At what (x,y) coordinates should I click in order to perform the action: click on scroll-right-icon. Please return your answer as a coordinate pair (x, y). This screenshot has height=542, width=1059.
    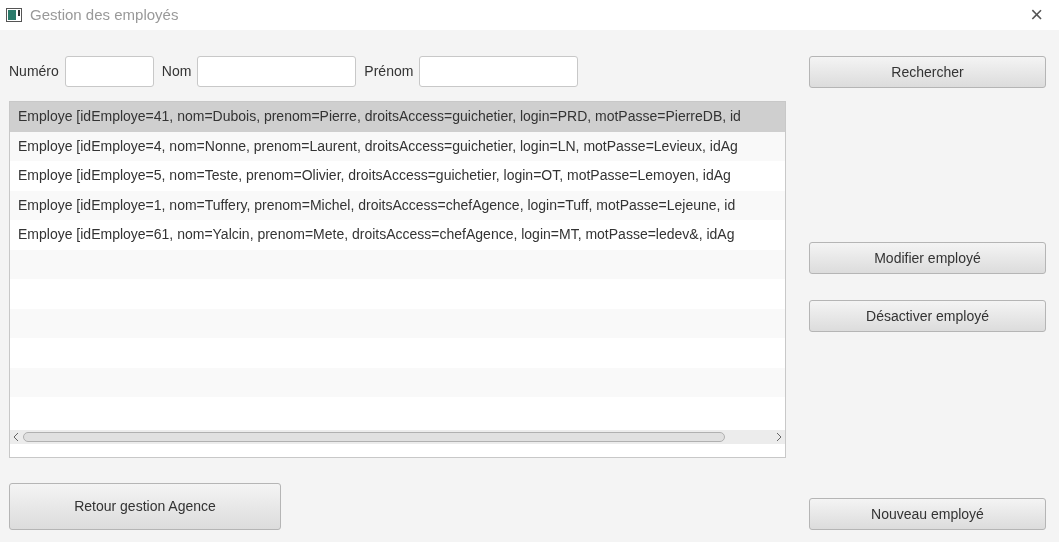
    Looking at the image, I should click on (779, 437).